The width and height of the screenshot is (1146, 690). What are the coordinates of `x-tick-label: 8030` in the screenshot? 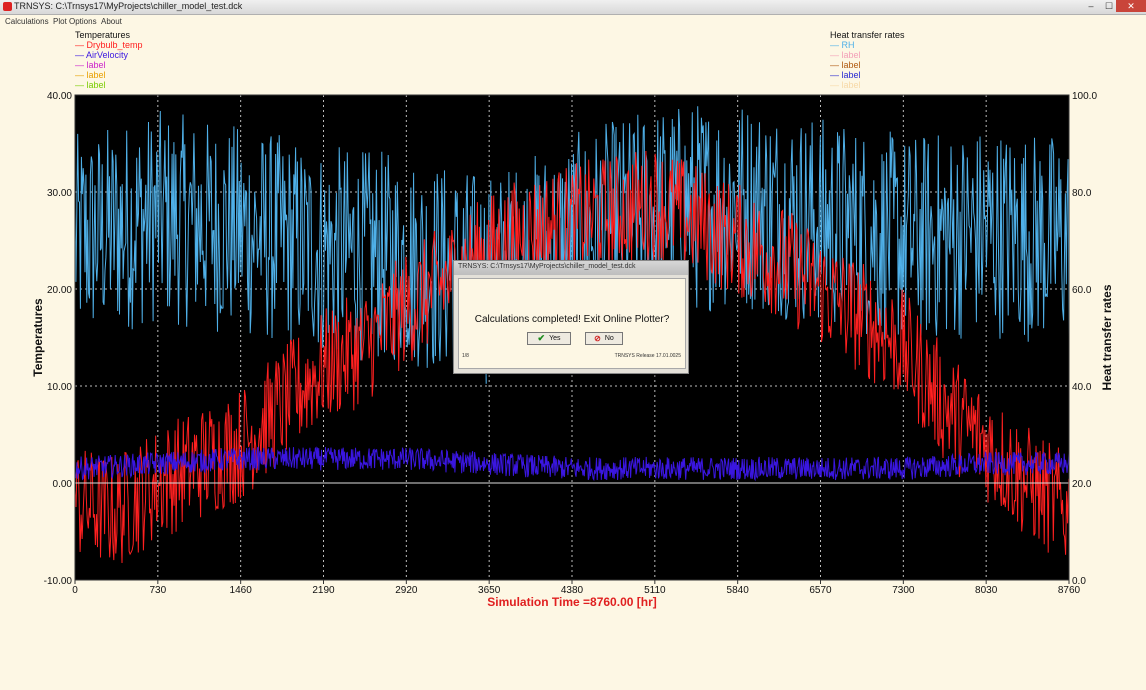 It's located at (986, 590).